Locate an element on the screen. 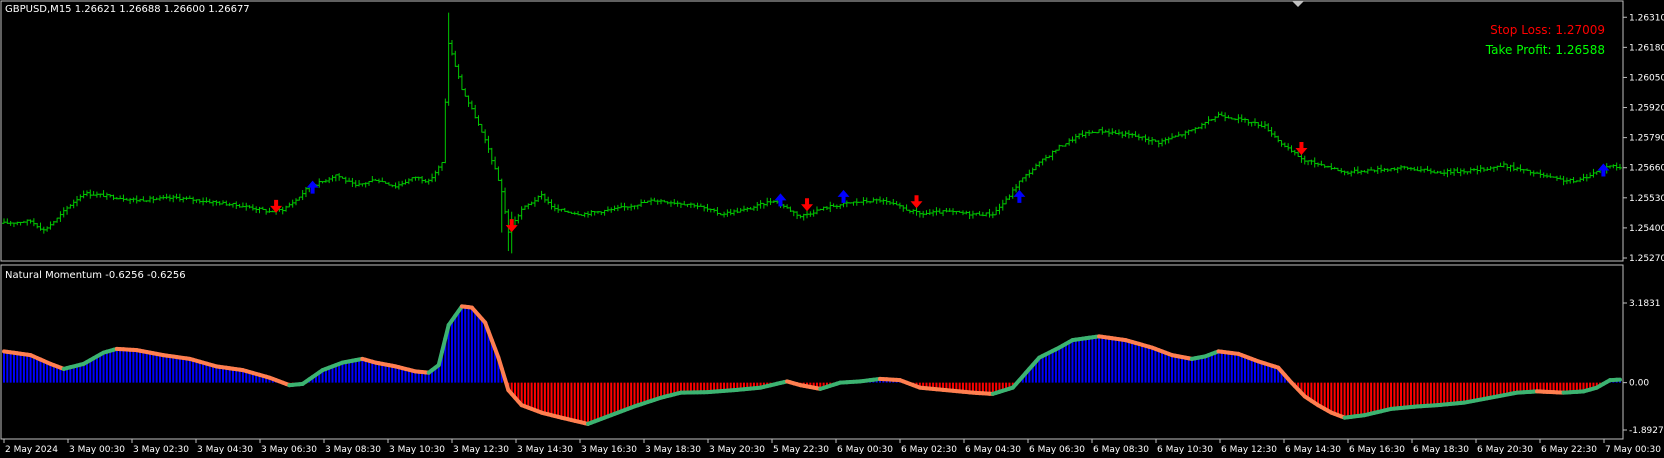 This screenshot has width=1664, height=458. price-tick-label: 1.26310 is located at coordinates (1646, 18).